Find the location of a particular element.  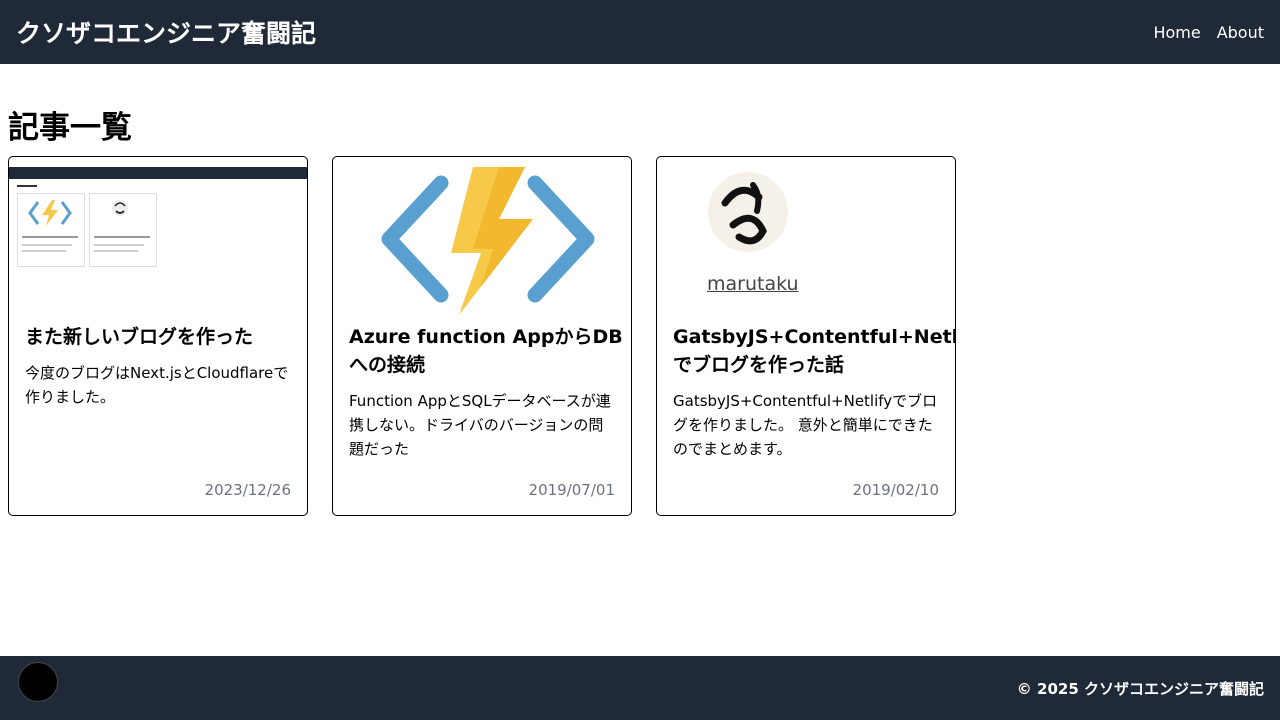

article-title: また新しいブログを作った is located at coordinates (166, 337).